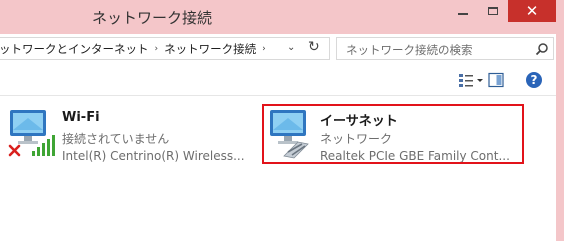  I want to click on minimize-icon, so click(463, 14).